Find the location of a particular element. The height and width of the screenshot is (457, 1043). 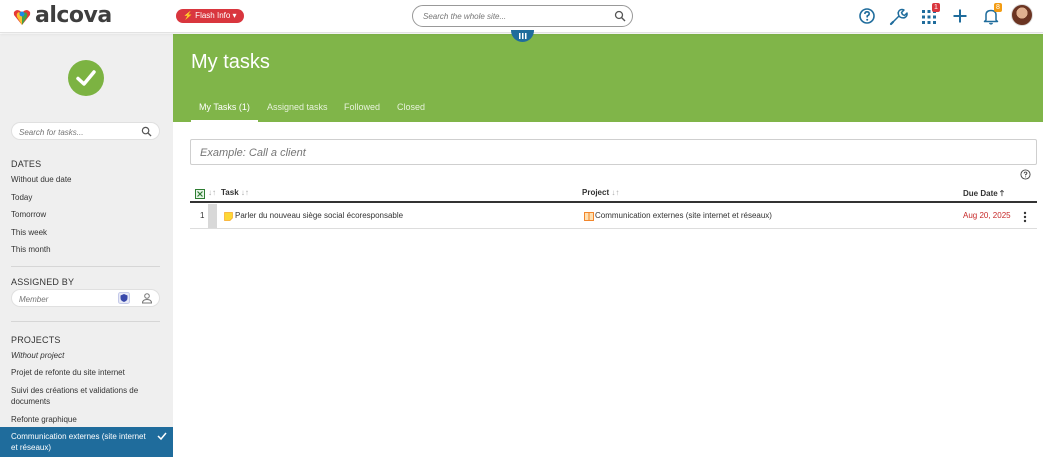

column-header-project: Project ↓↑ is located at coordinates (600, 192).